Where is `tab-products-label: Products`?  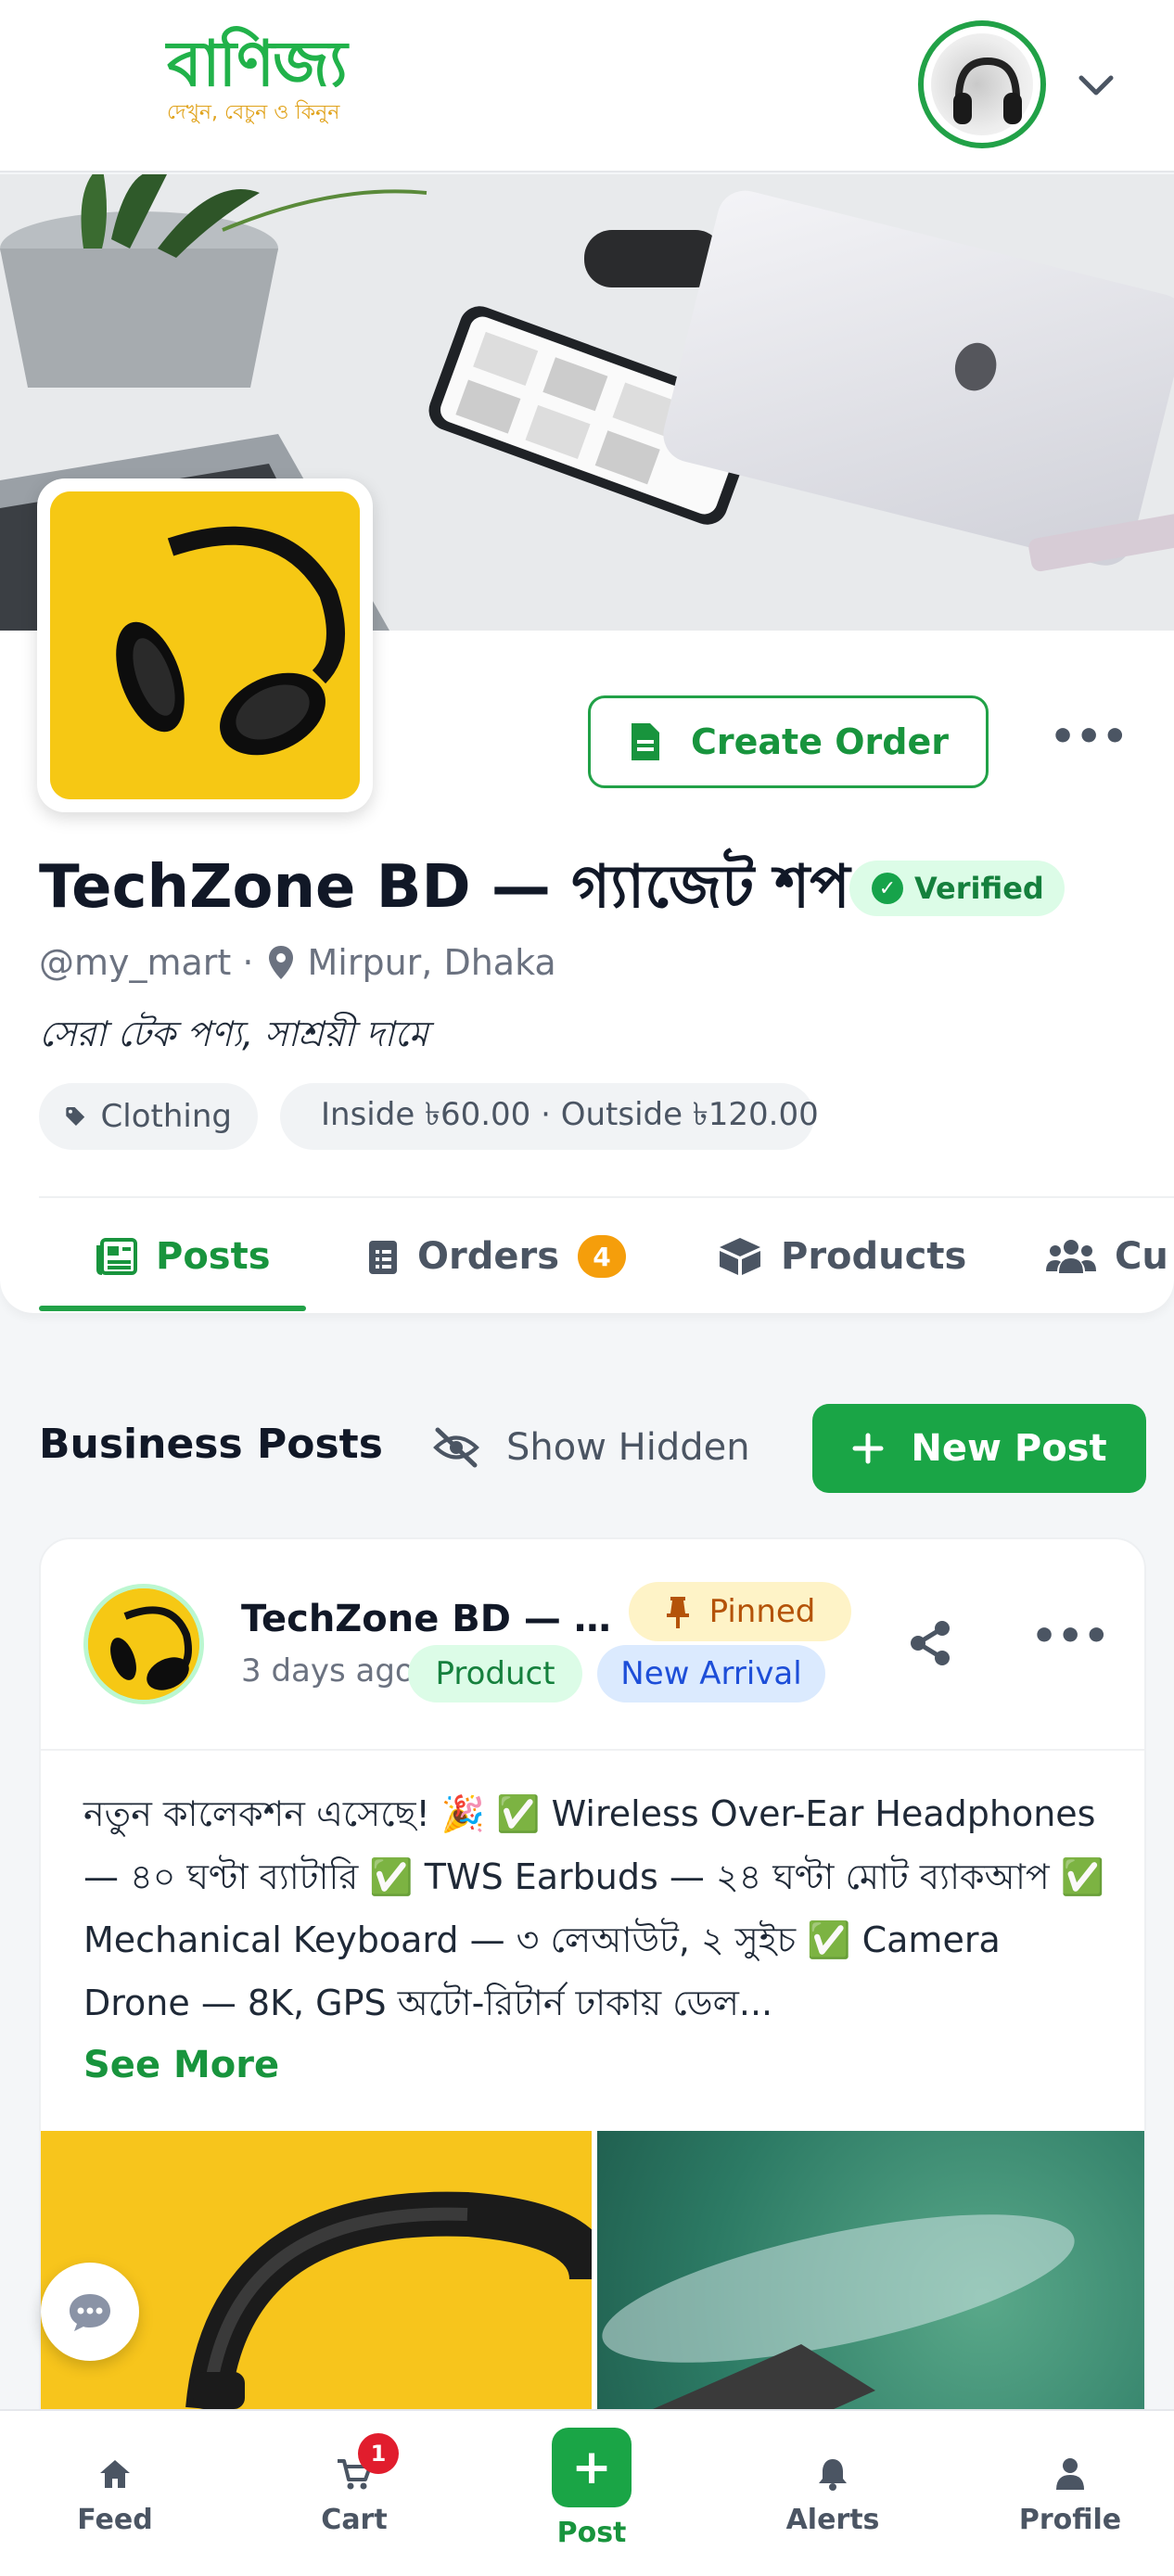 tab-products-label: Products is located at coordinates (874, 1257).